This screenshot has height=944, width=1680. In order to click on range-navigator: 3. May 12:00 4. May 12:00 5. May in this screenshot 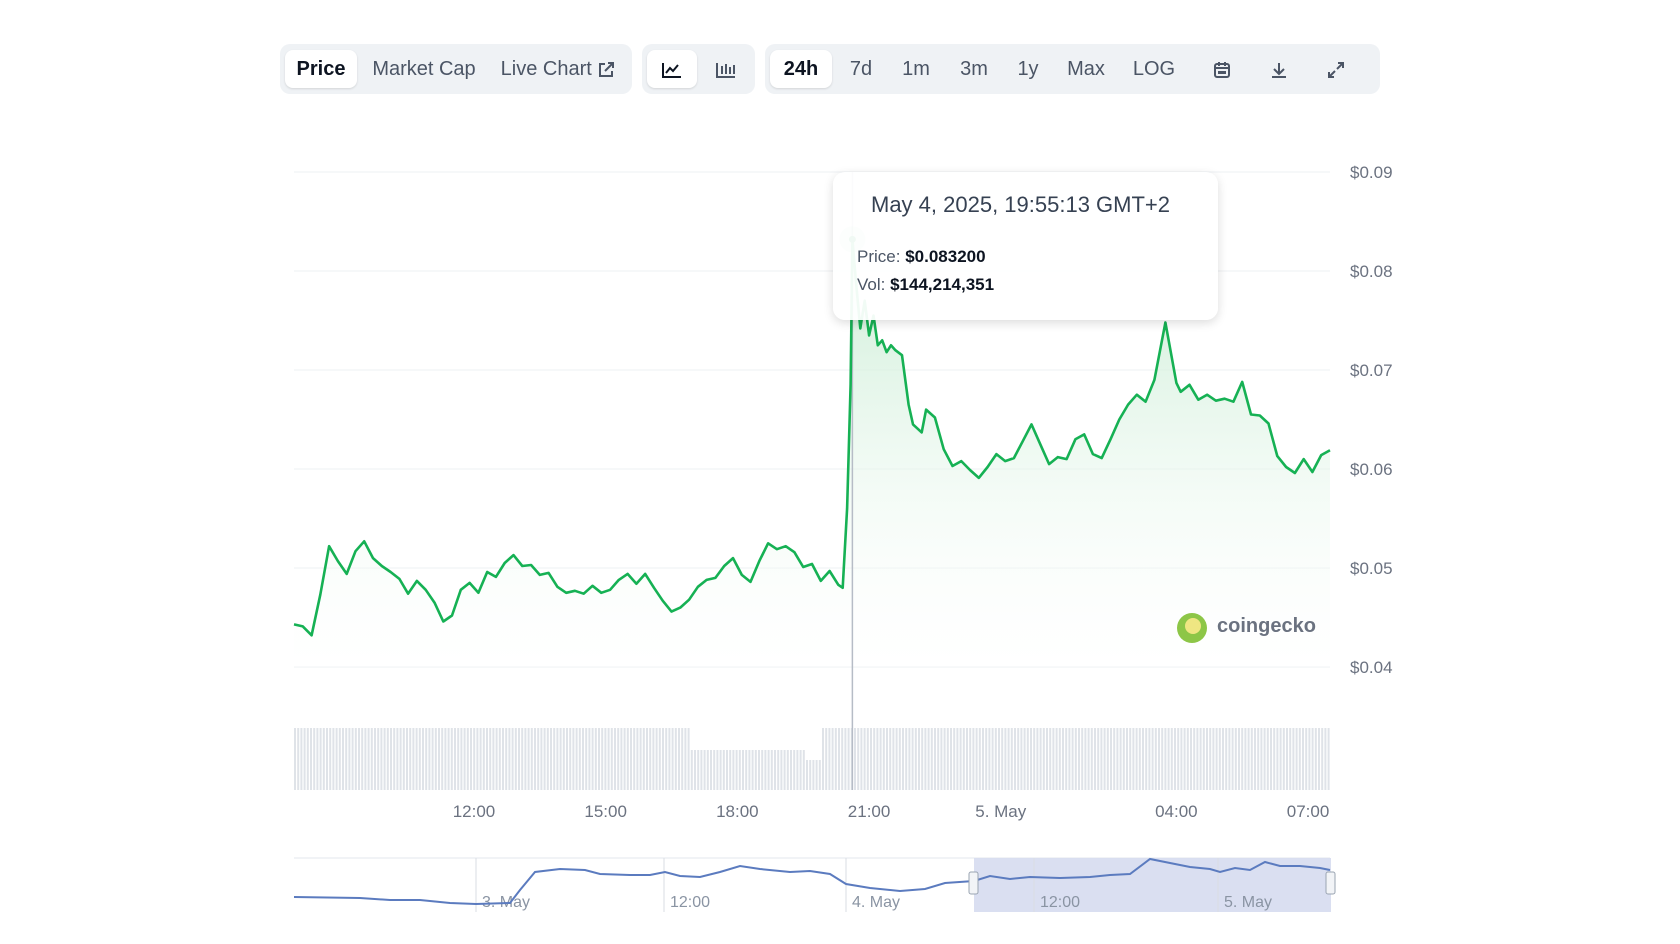, I will do `click(814, 884)`.